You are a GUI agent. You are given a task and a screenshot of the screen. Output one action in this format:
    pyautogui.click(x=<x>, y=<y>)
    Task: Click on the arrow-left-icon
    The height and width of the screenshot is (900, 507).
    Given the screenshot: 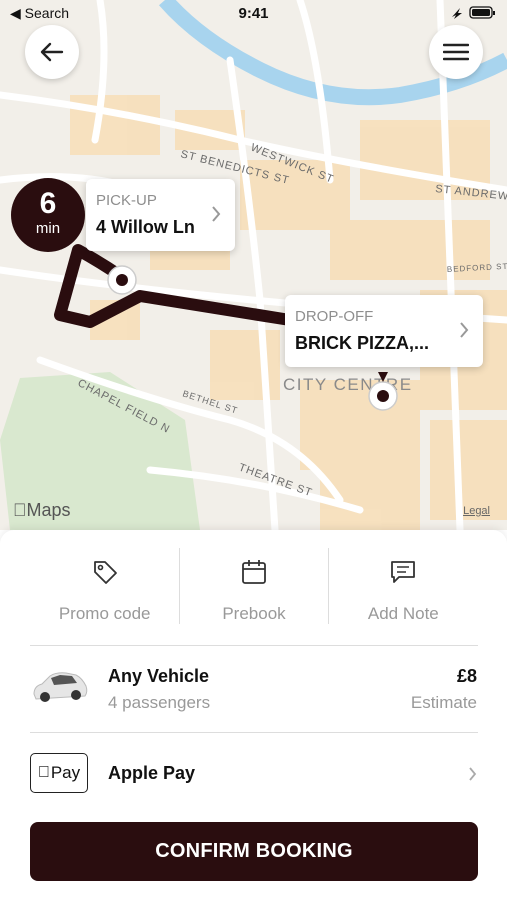 What is the action you would take?
    pyautogui.click(x=52, y=52)
    